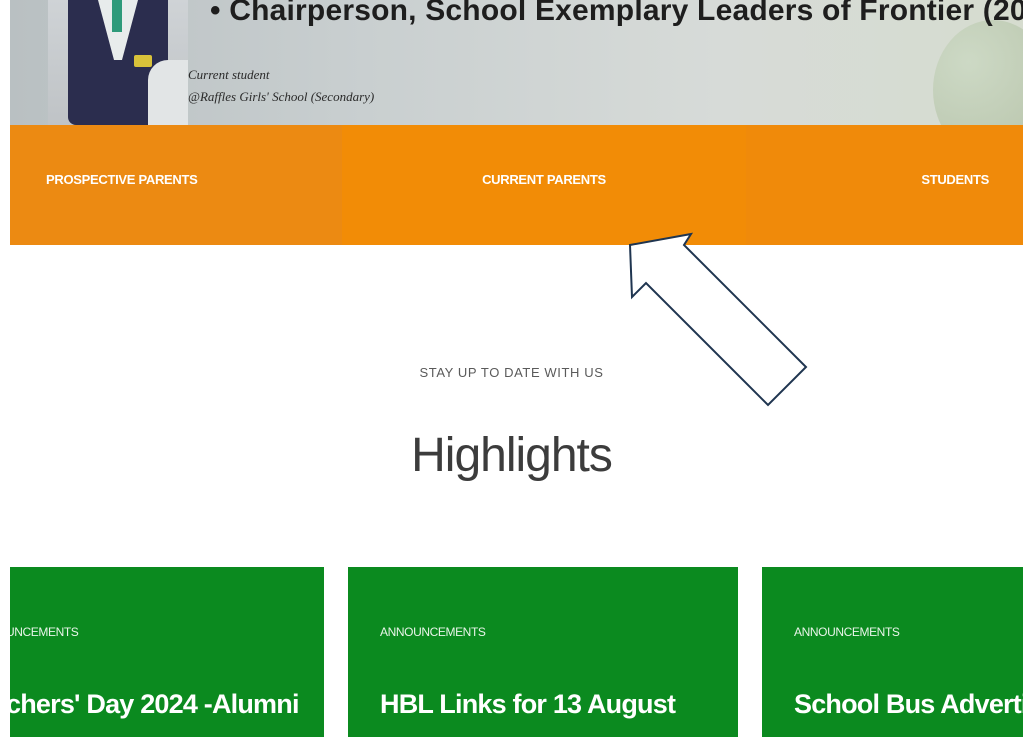  Describe the element at coordinates (528, 704) in the screenshot. I see `card-headline: HBL Links for 13 August` at that location.